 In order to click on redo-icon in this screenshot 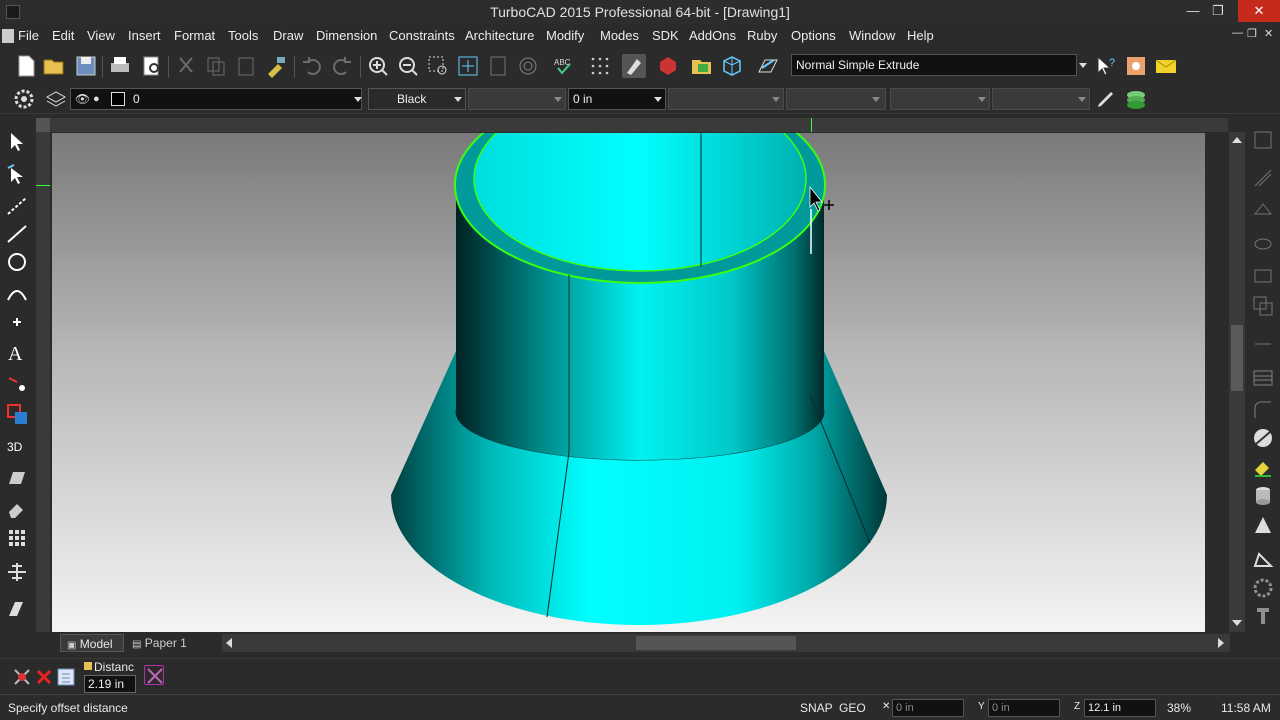, I will do `click(342, 66)`.